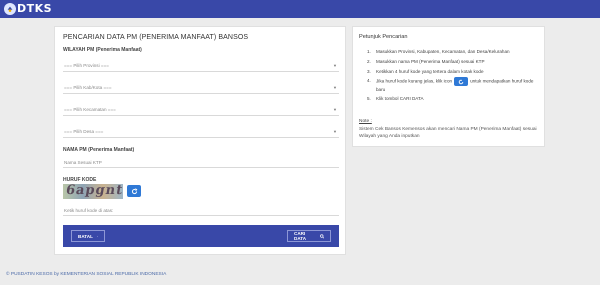 This screenshot has width=600, height=285. What do you see at coordinates (86, 65) in the screenshot?
I see `provinsi-select-value: === Pilih Provinsi ===` at bounding box center [86, 65].